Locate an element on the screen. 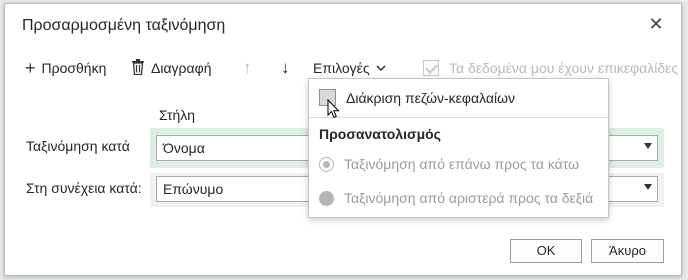 The width and height of the screenshot is (688, 280). mouse-cursor-icon is located at coordinates (333, 111).